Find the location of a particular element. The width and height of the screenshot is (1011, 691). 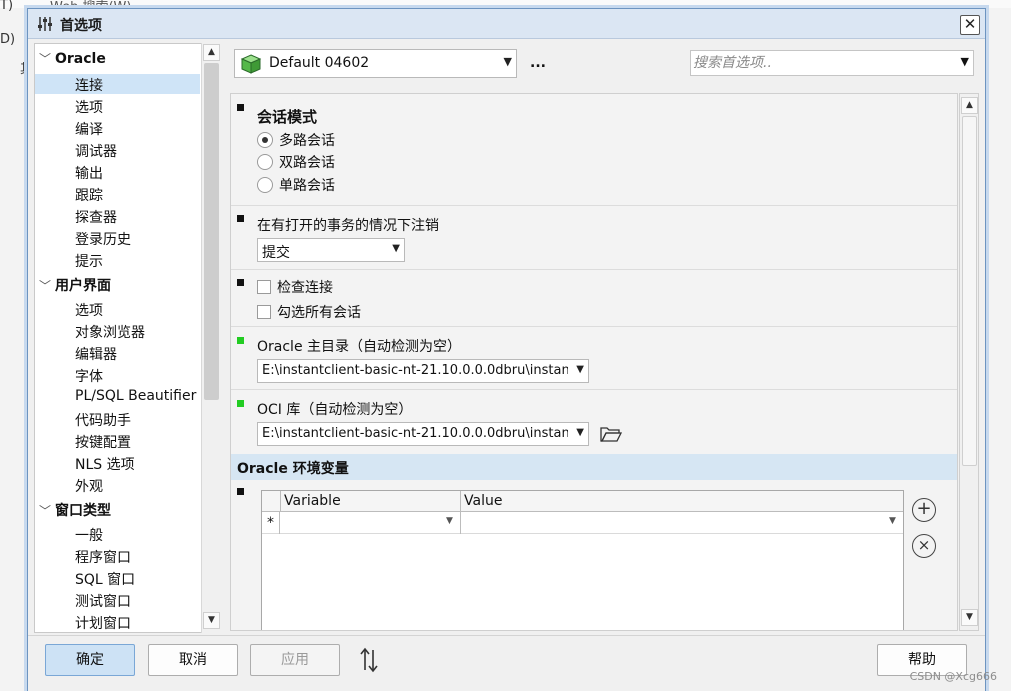

tree-item-appearance: 外观 is located at coordinates (89, 486).